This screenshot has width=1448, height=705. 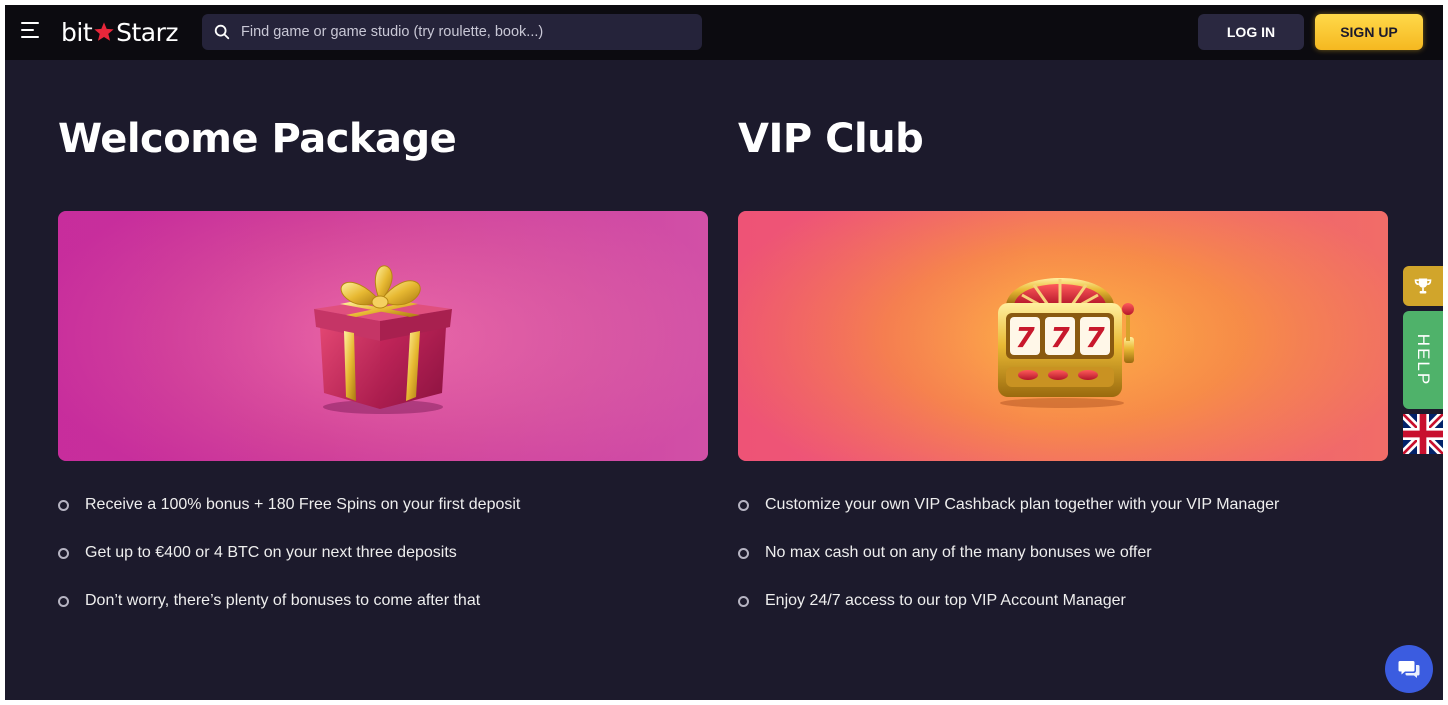 I want to click on login-button: LOG IN, so click(x=1251, y=32).